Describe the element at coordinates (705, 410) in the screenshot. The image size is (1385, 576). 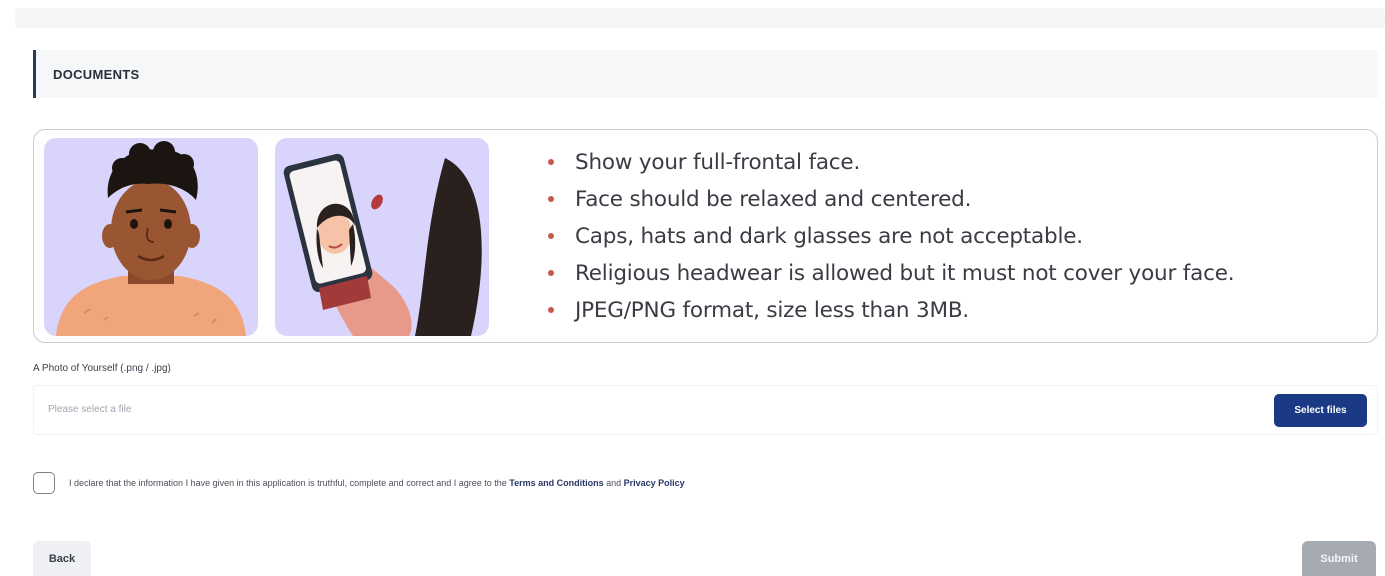
I see `photo-file-input: Please select a file Select files` at that location.